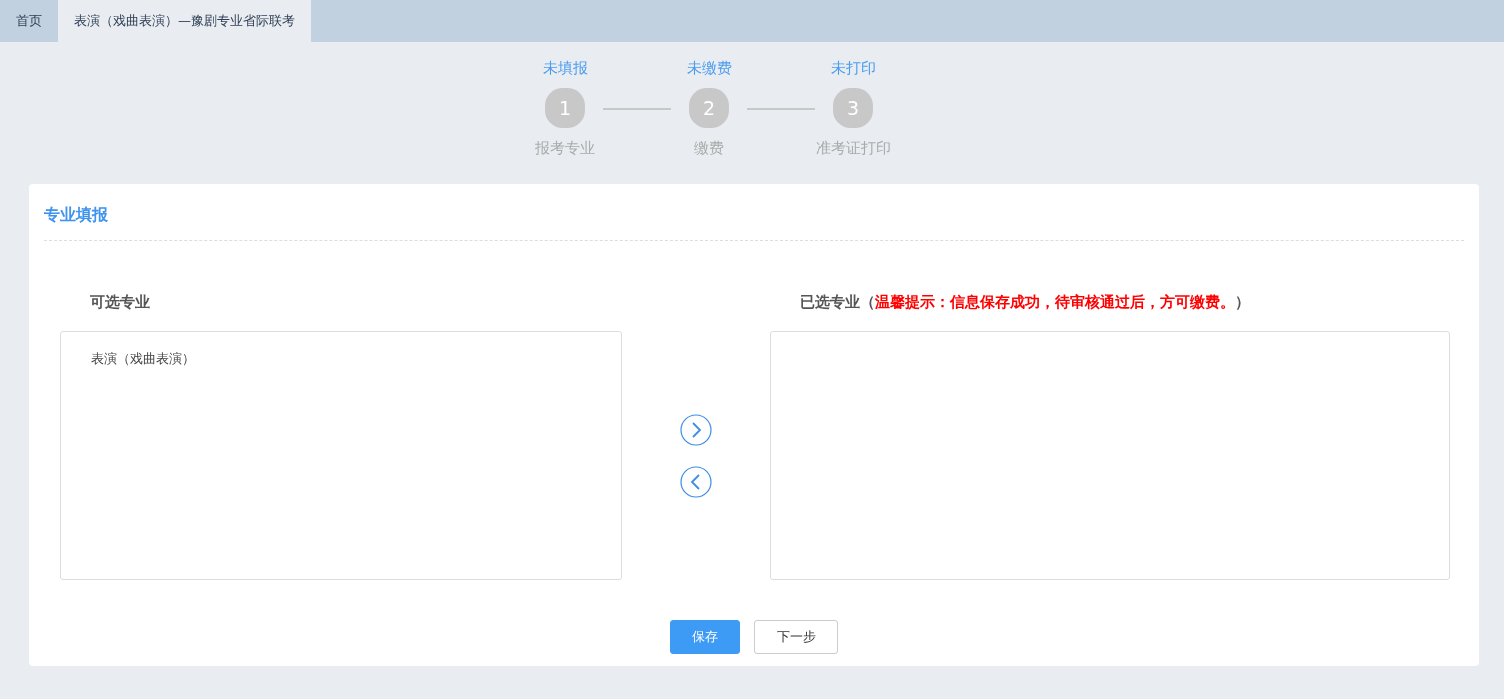 The width and height of the screenshot is (1504, 699). Describe the element at coordinates (696, 481) in the screenshot. I see `move-left-icon` at that location.